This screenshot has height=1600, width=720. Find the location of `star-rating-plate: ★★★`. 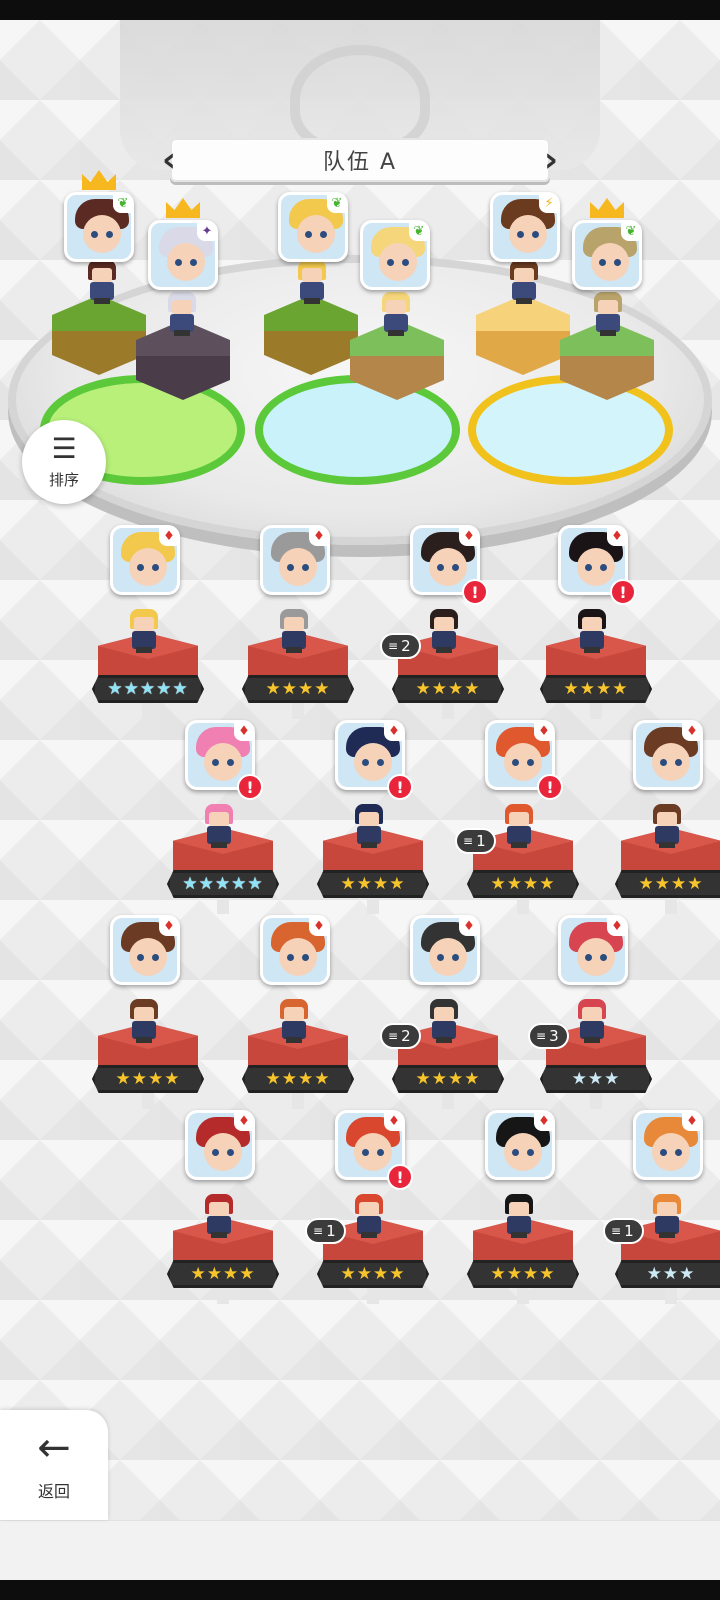

star-rating-plate: ★★★ is located at coordinates (596, 1079).